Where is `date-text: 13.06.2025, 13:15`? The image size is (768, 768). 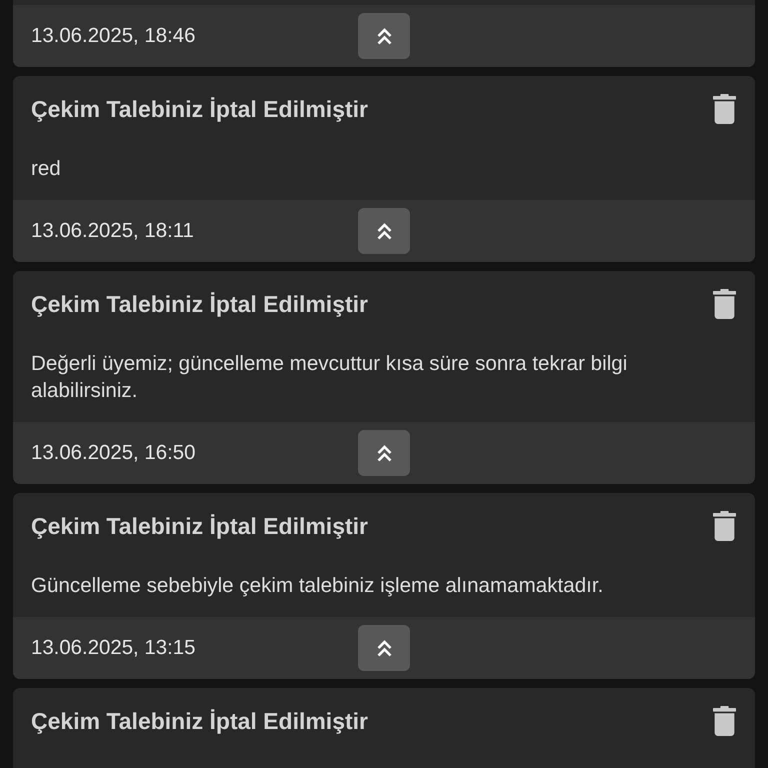
date-text: 13.06.2025, 13:15 is located at coordinates (113, 648).